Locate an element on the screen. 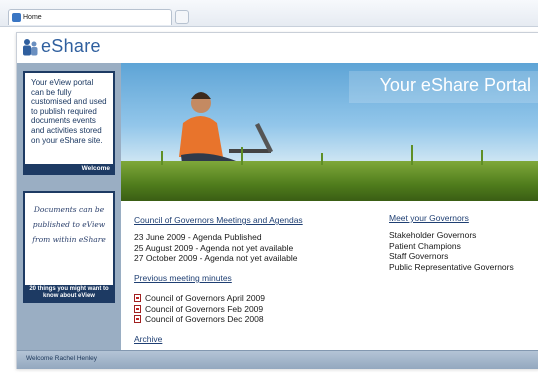  site-header: eShare is located at coordinates (277, 48).